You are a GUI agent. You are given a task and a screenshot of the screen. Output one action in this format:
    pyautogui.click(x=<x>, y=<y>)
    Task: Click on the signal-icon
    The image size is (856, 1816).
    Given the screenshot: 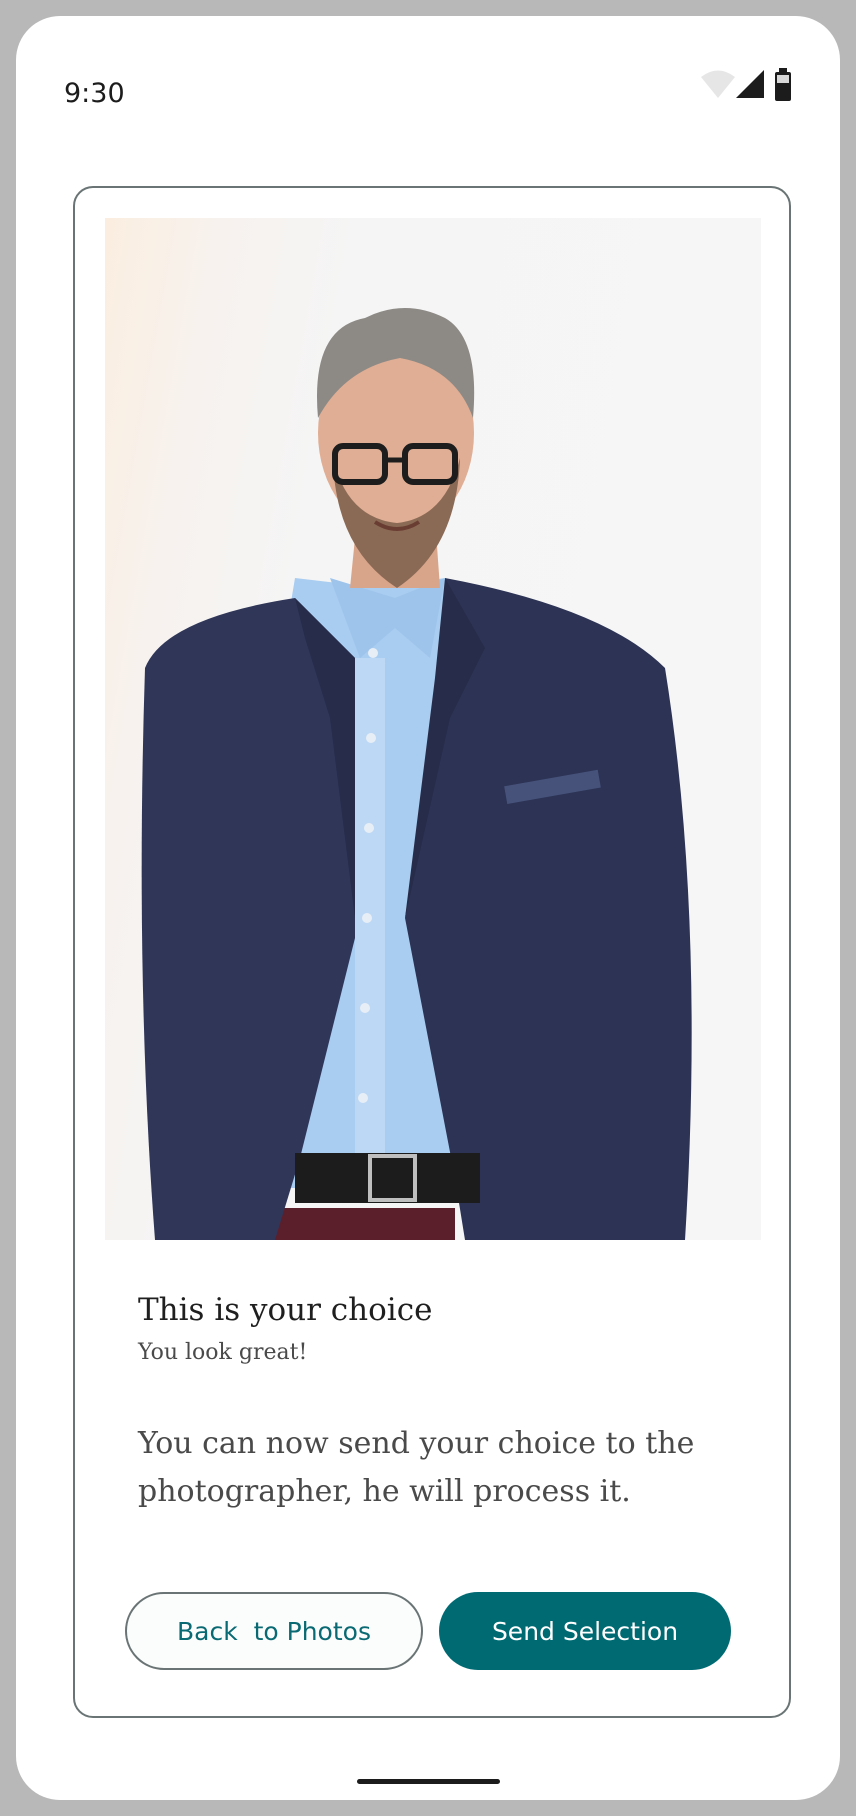 What is the action you would take?
    pyautogui.click(x=750, y=84)
    